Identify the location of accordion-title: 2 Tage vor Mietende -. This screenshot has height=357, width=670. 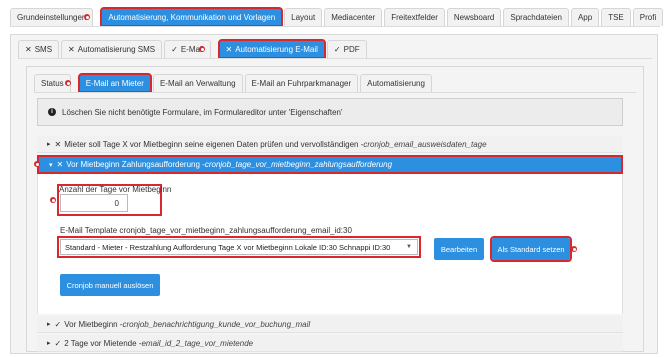
(103, 343).